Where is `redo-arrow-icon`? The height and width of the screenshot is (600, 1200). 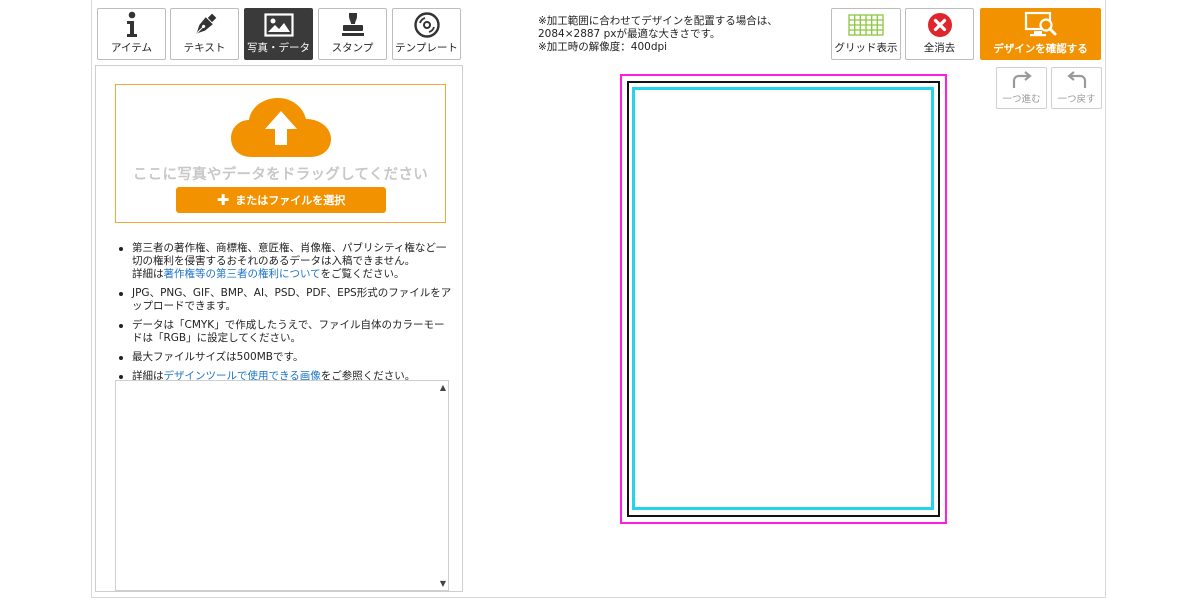
redo-arrow-icon is located at coordinates (1022, 79).